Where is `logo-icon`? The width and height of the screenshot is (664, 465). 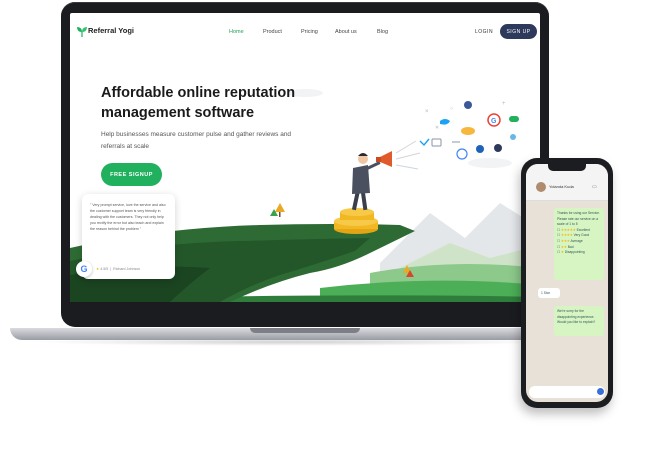
logo-icon is located at coordinates (82, 32).